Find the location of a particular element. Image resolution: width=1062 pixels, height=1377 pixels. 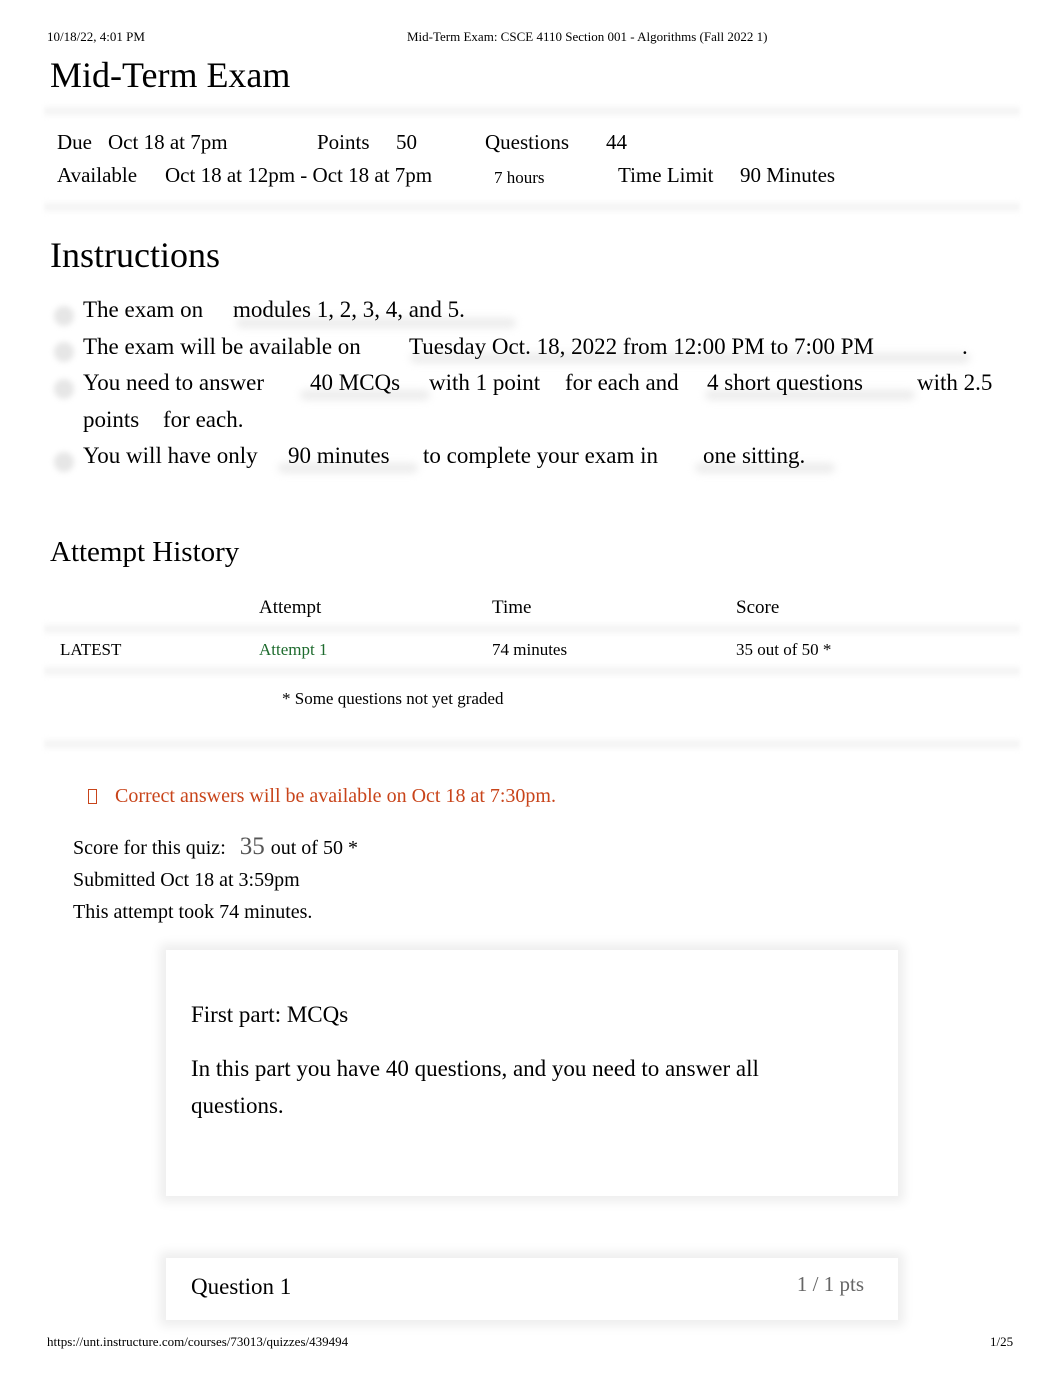

latest-tag: LATEST is located at coordinates (91, 649).